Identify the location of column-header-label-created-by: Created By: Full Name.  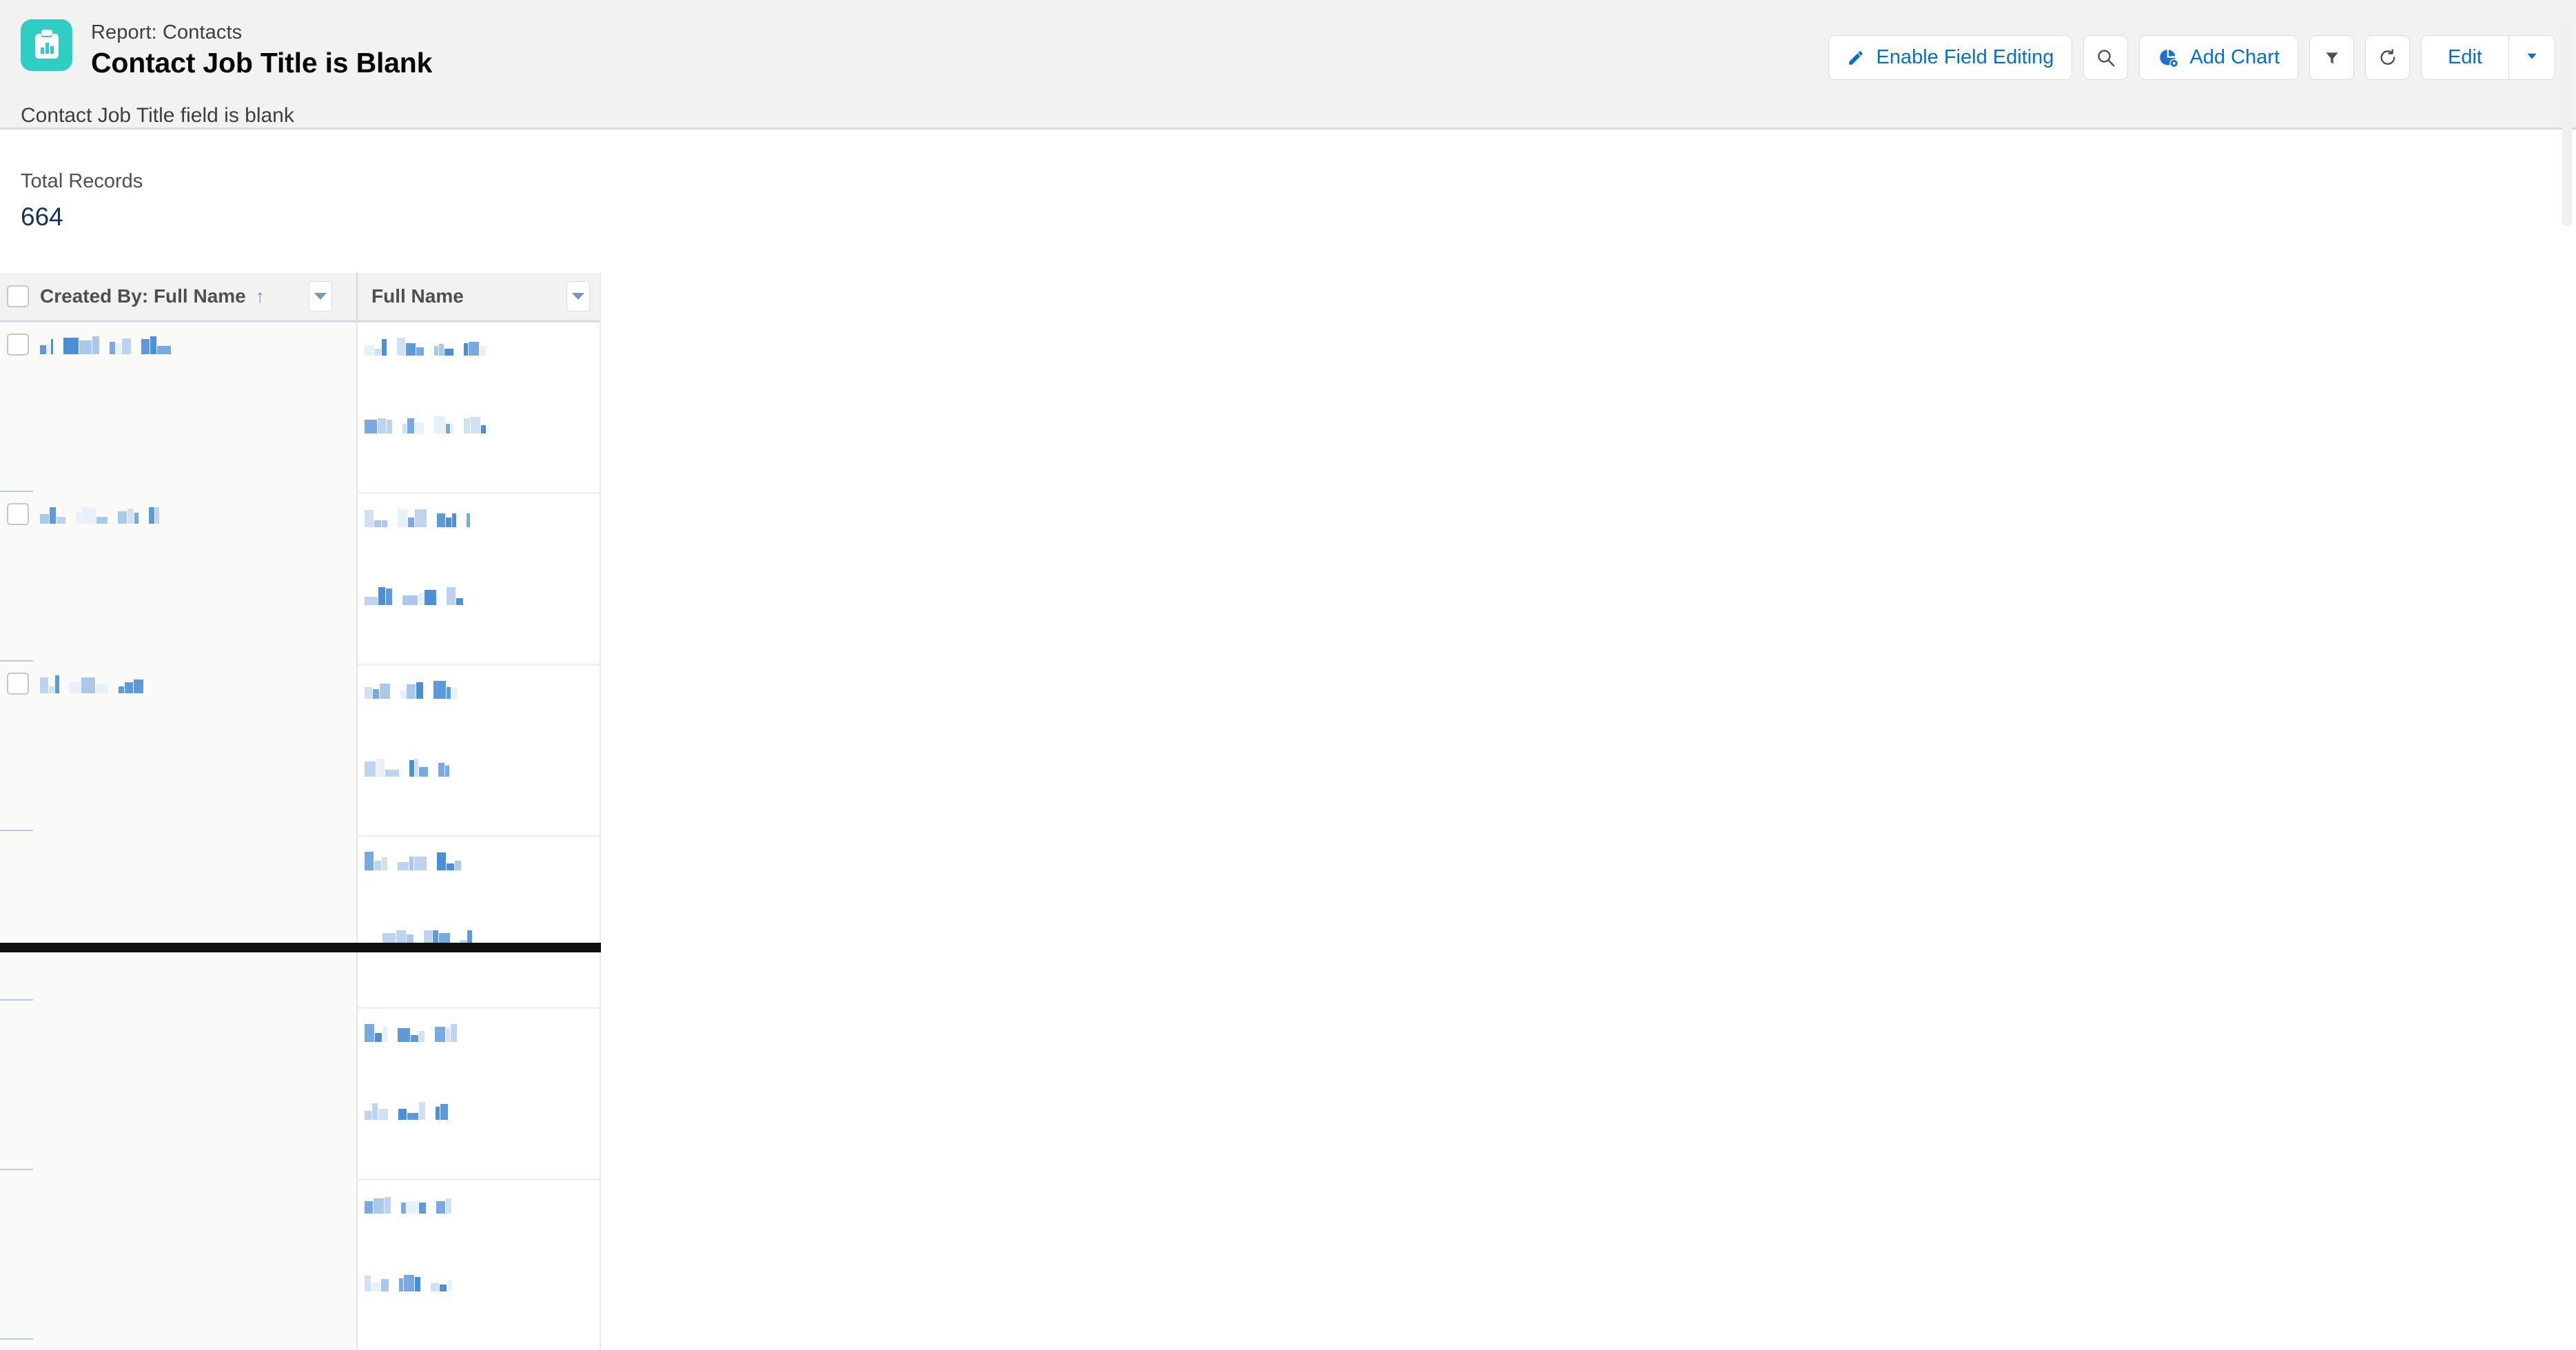
(143, 296).